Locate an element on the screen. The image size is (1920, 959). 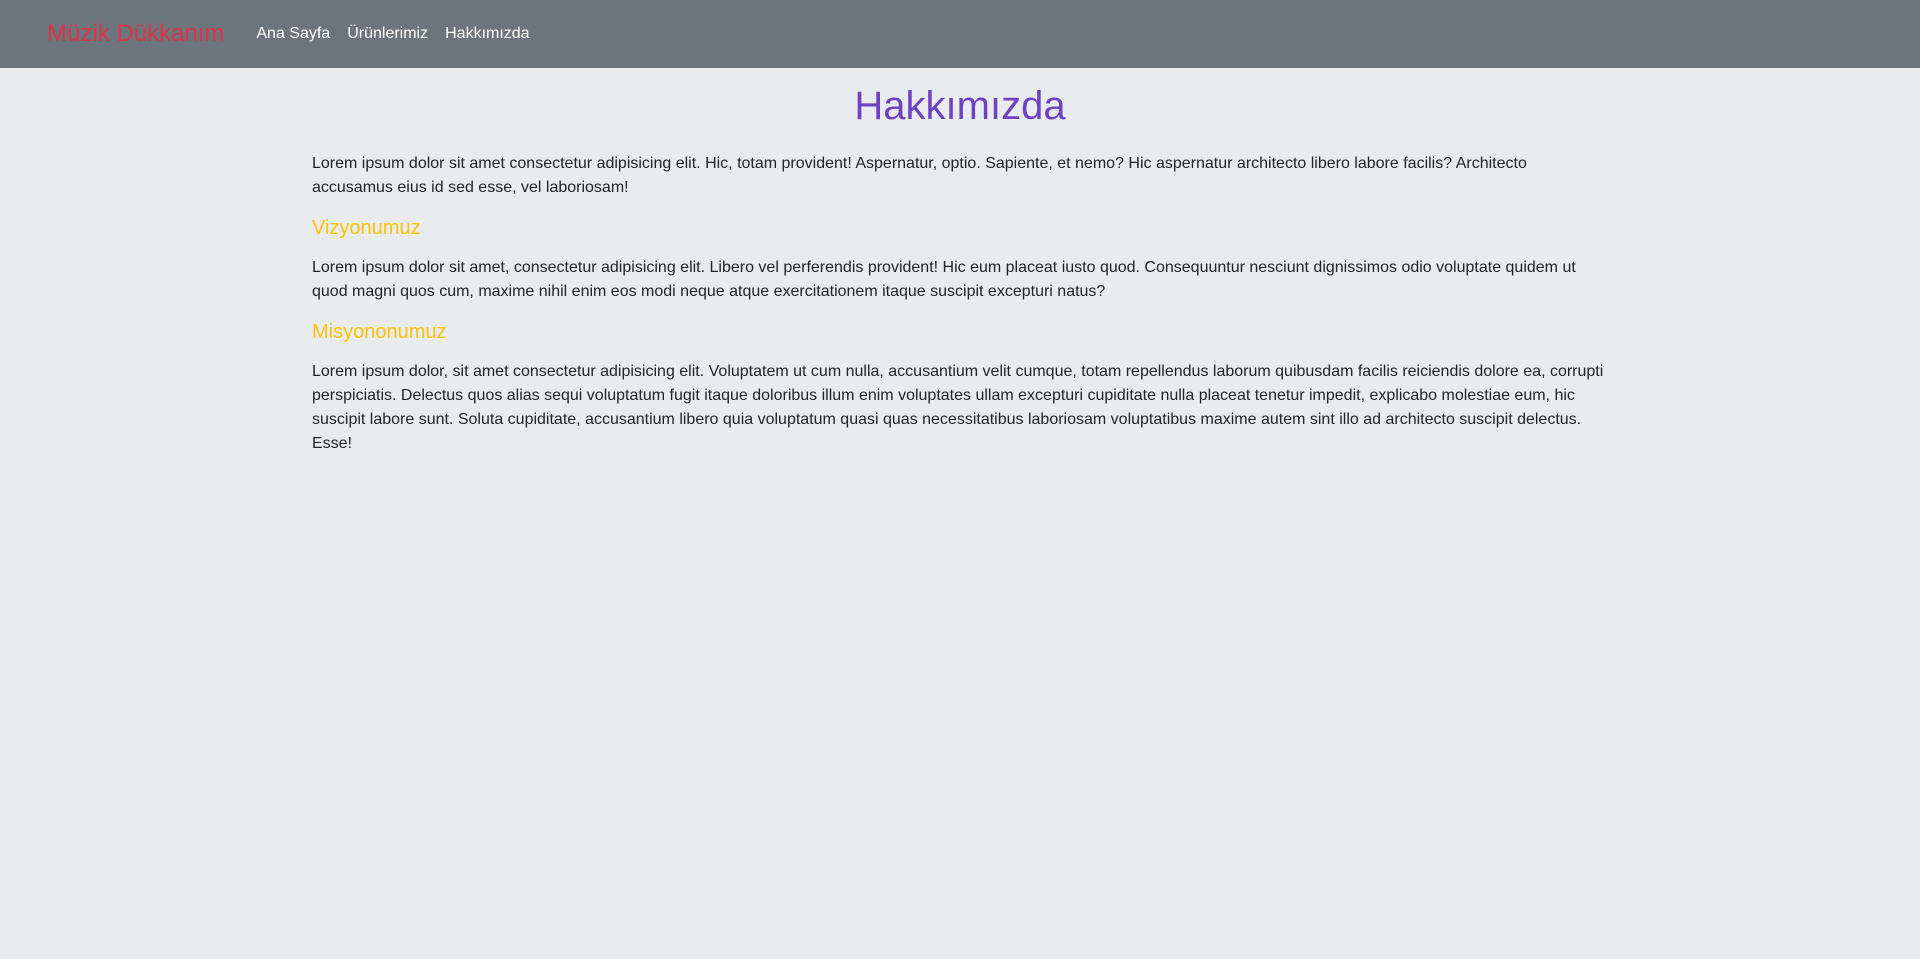
nav-link-about: Hakkımızda is located at coordinates (487, 34).